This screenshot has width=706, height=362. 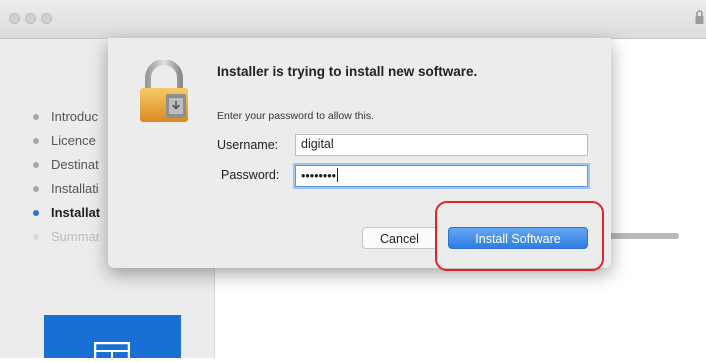 What do you see at coordinates (76, 236) in the screenshot?
I see `step-label: Summar` at bounding box center [76, 236].